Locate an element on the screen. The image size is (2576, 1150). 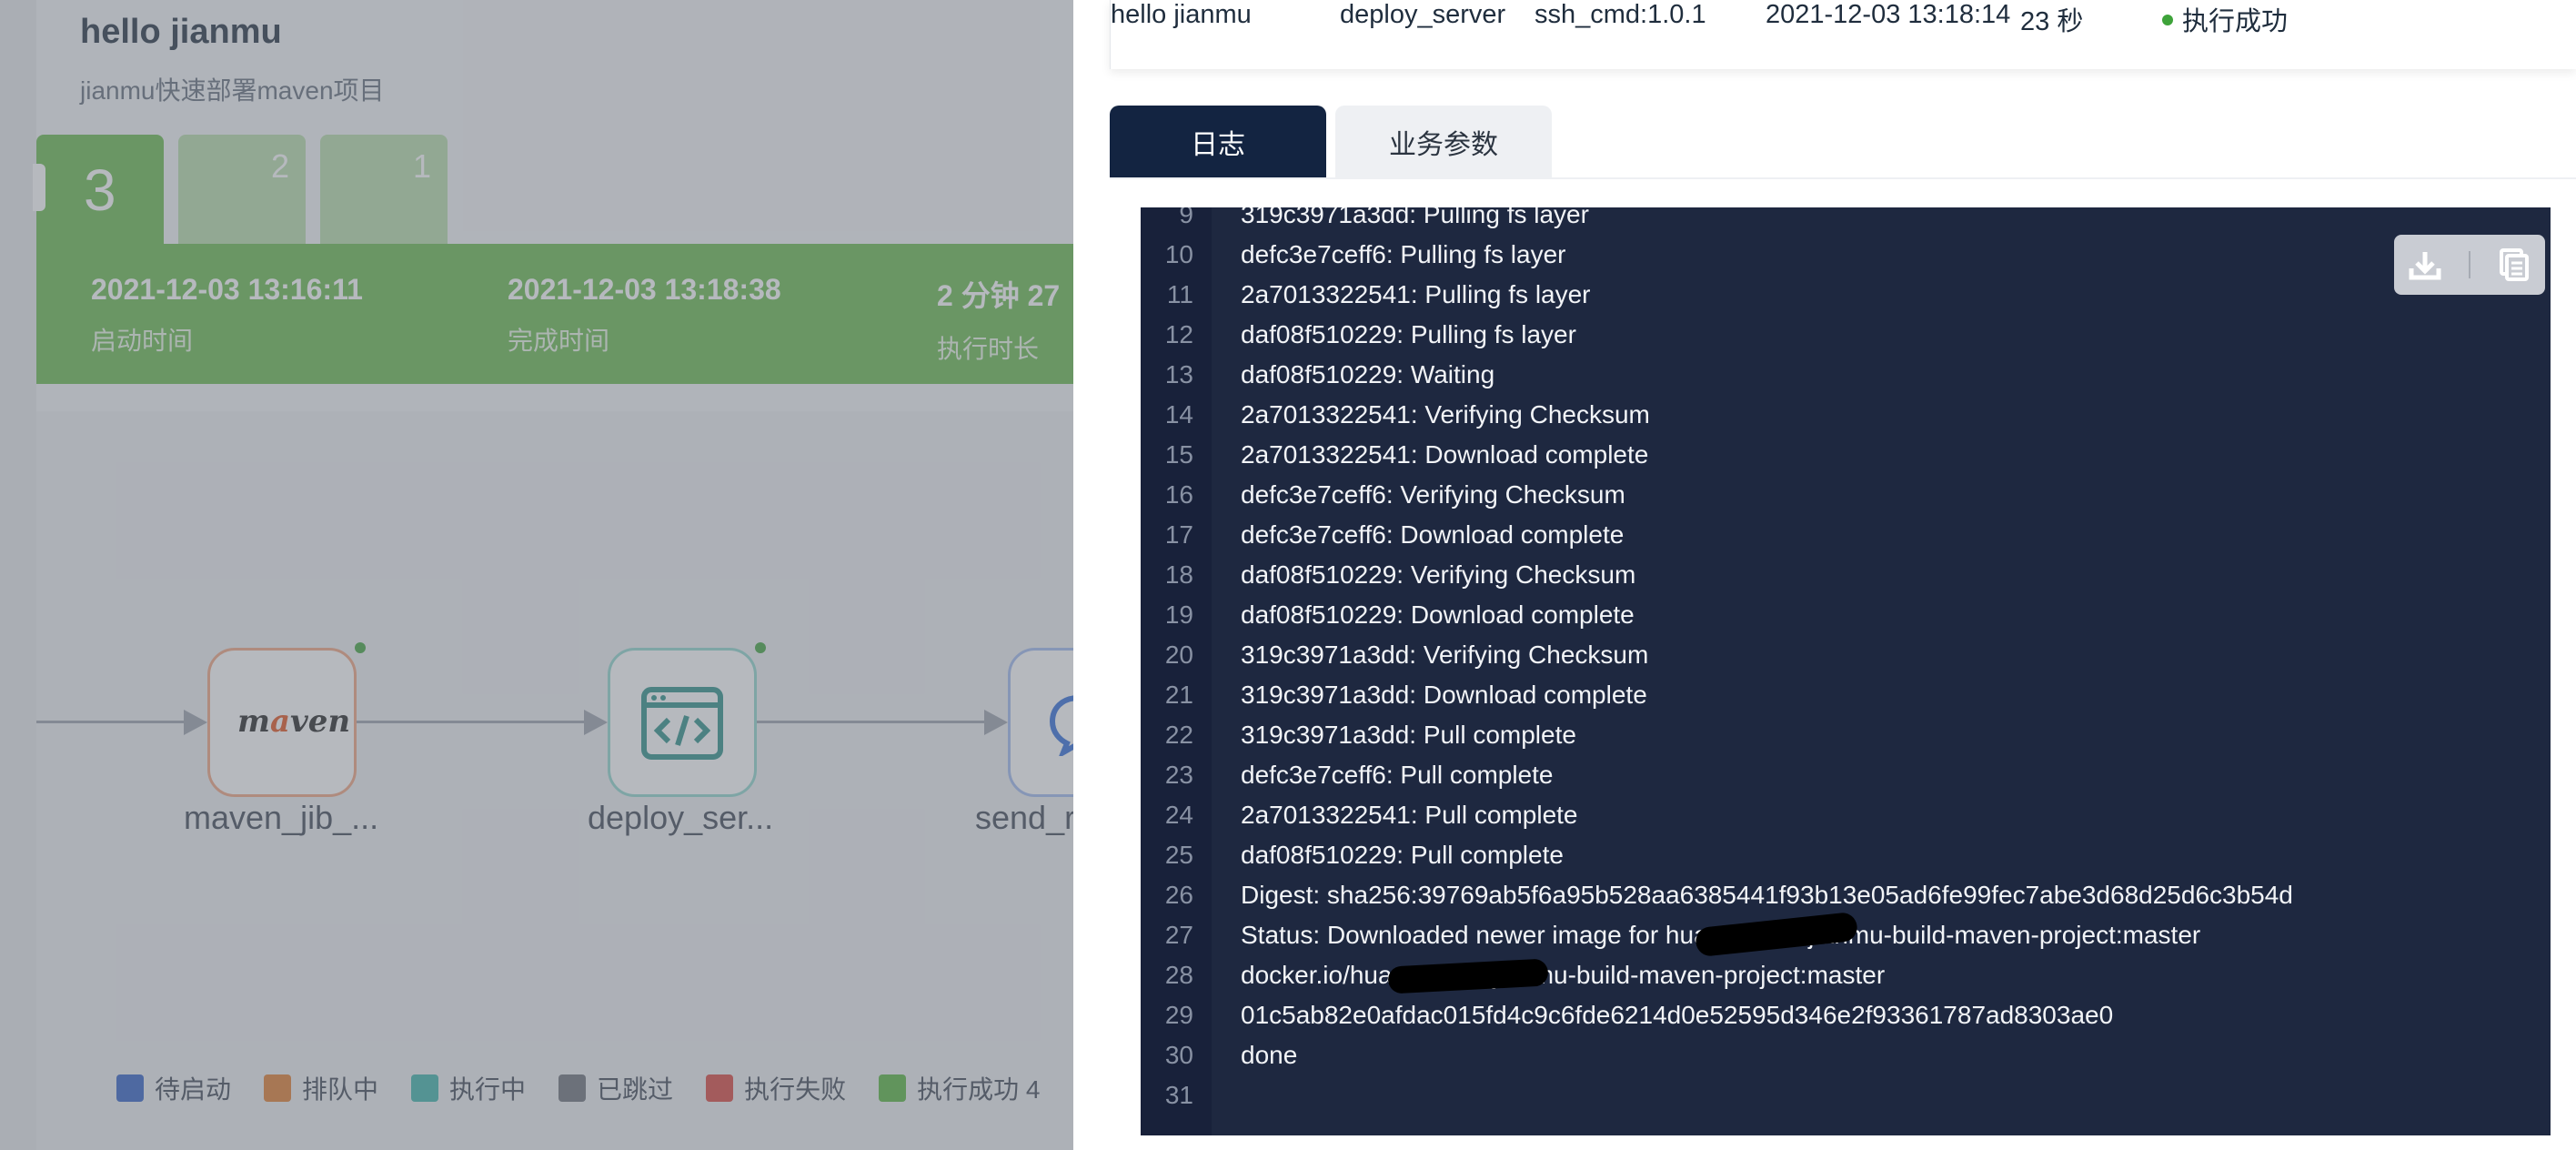
log-text: 319c3971a3dd: Verifying Checksum is located at coordinates (1445, 655).